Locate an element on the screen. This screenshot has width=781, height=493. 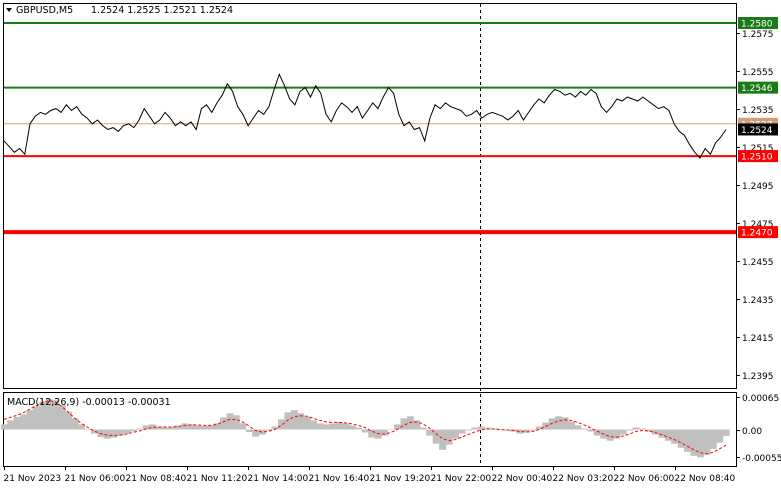
x-tick-label: 21 Nov 14:00 is located at coordinates (278, 479).